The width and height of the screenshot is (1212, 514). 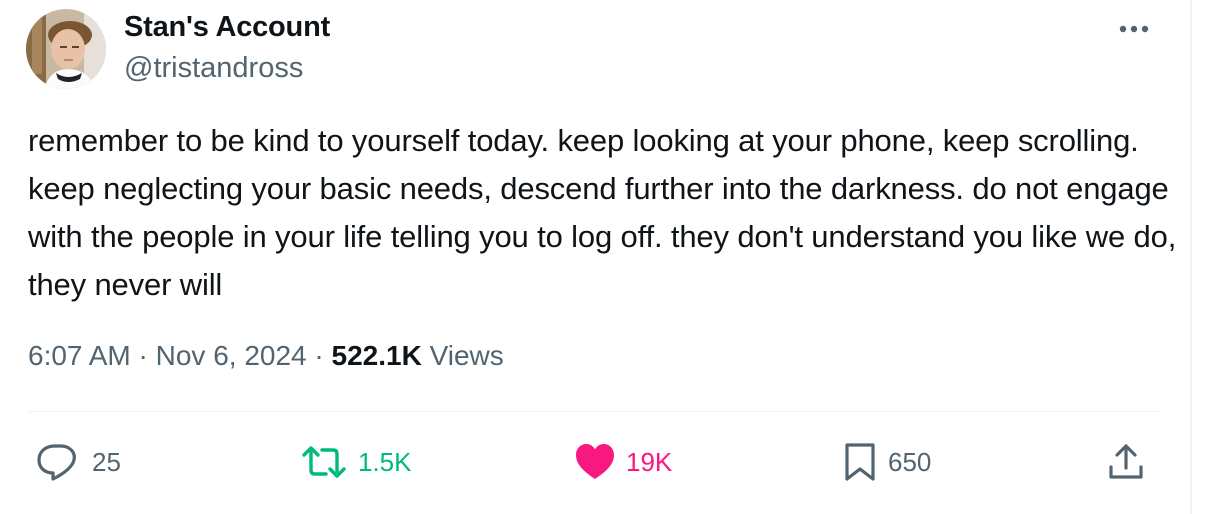 I want to click on reply-button: 25, so click(x=78, y=462).